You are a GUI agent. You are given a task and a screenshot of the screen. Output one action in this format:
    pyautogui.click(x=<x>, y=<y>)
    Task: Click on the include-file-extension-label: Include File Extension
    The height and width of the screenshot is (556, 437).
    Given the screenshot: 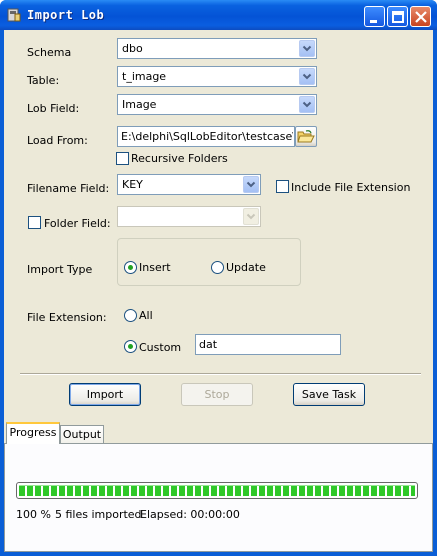 What is the action you would take?
    pyautogui.click(x=350, y=187)
    